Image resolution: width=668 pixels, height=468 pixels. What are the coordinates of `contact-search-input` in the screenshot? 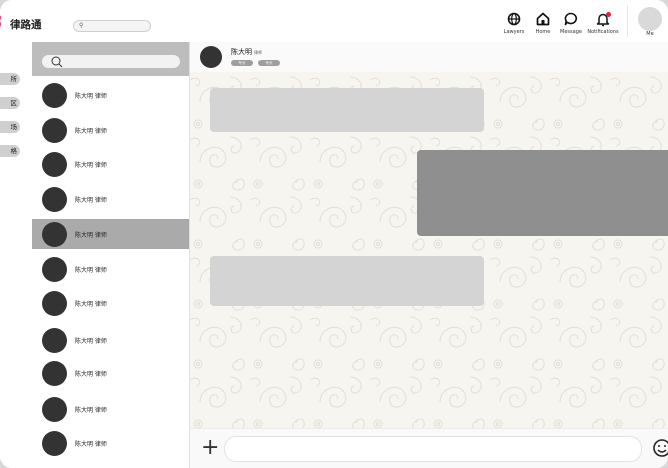 It's located at (111, 61).